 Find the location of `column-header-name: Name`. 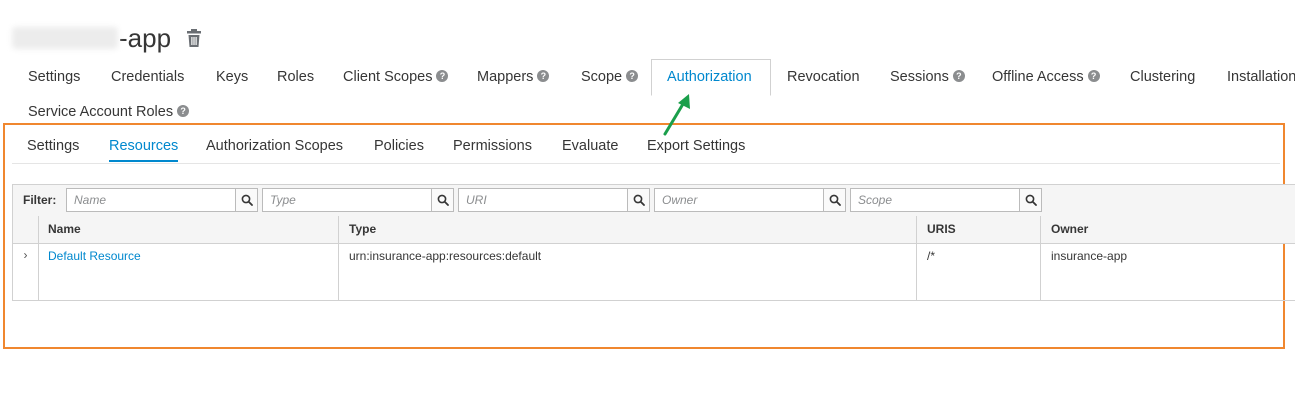

column-header-name: Name is located at coordinates (59, 229).